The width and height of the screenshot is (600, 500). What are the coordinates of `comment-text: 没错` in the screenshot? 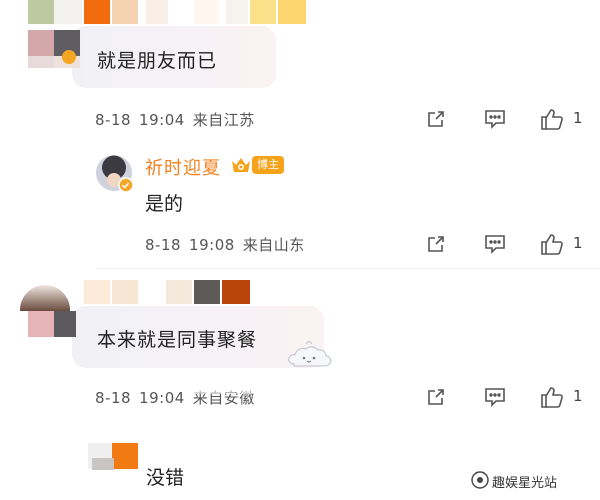 It's located at (165, 478).